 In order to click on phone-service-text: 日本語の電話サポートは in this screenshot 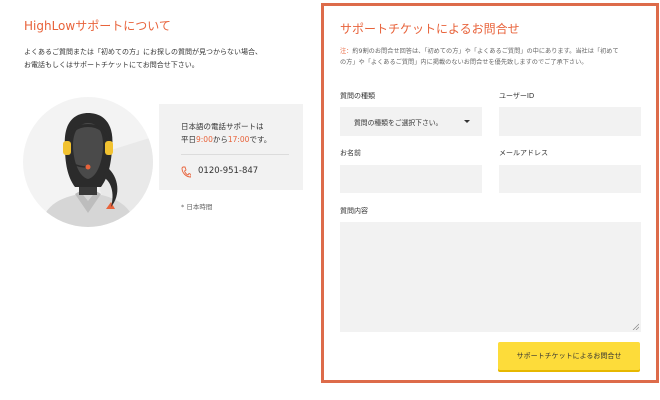, I will do `click(222, 126)`.